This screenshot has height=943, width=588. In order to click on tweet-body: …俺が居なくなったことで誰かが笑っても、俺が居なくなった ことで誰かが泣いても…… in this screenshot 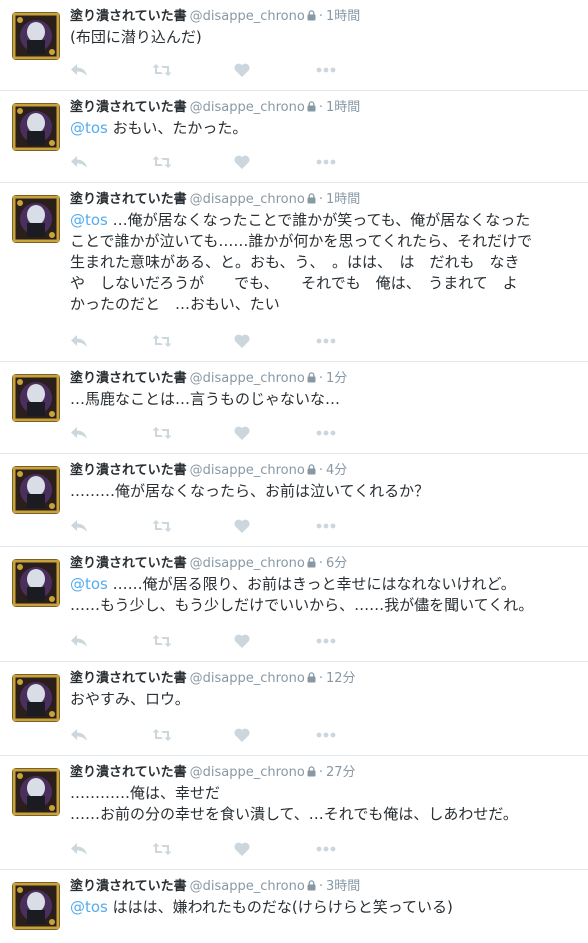, I will do `click(301, 262)`.